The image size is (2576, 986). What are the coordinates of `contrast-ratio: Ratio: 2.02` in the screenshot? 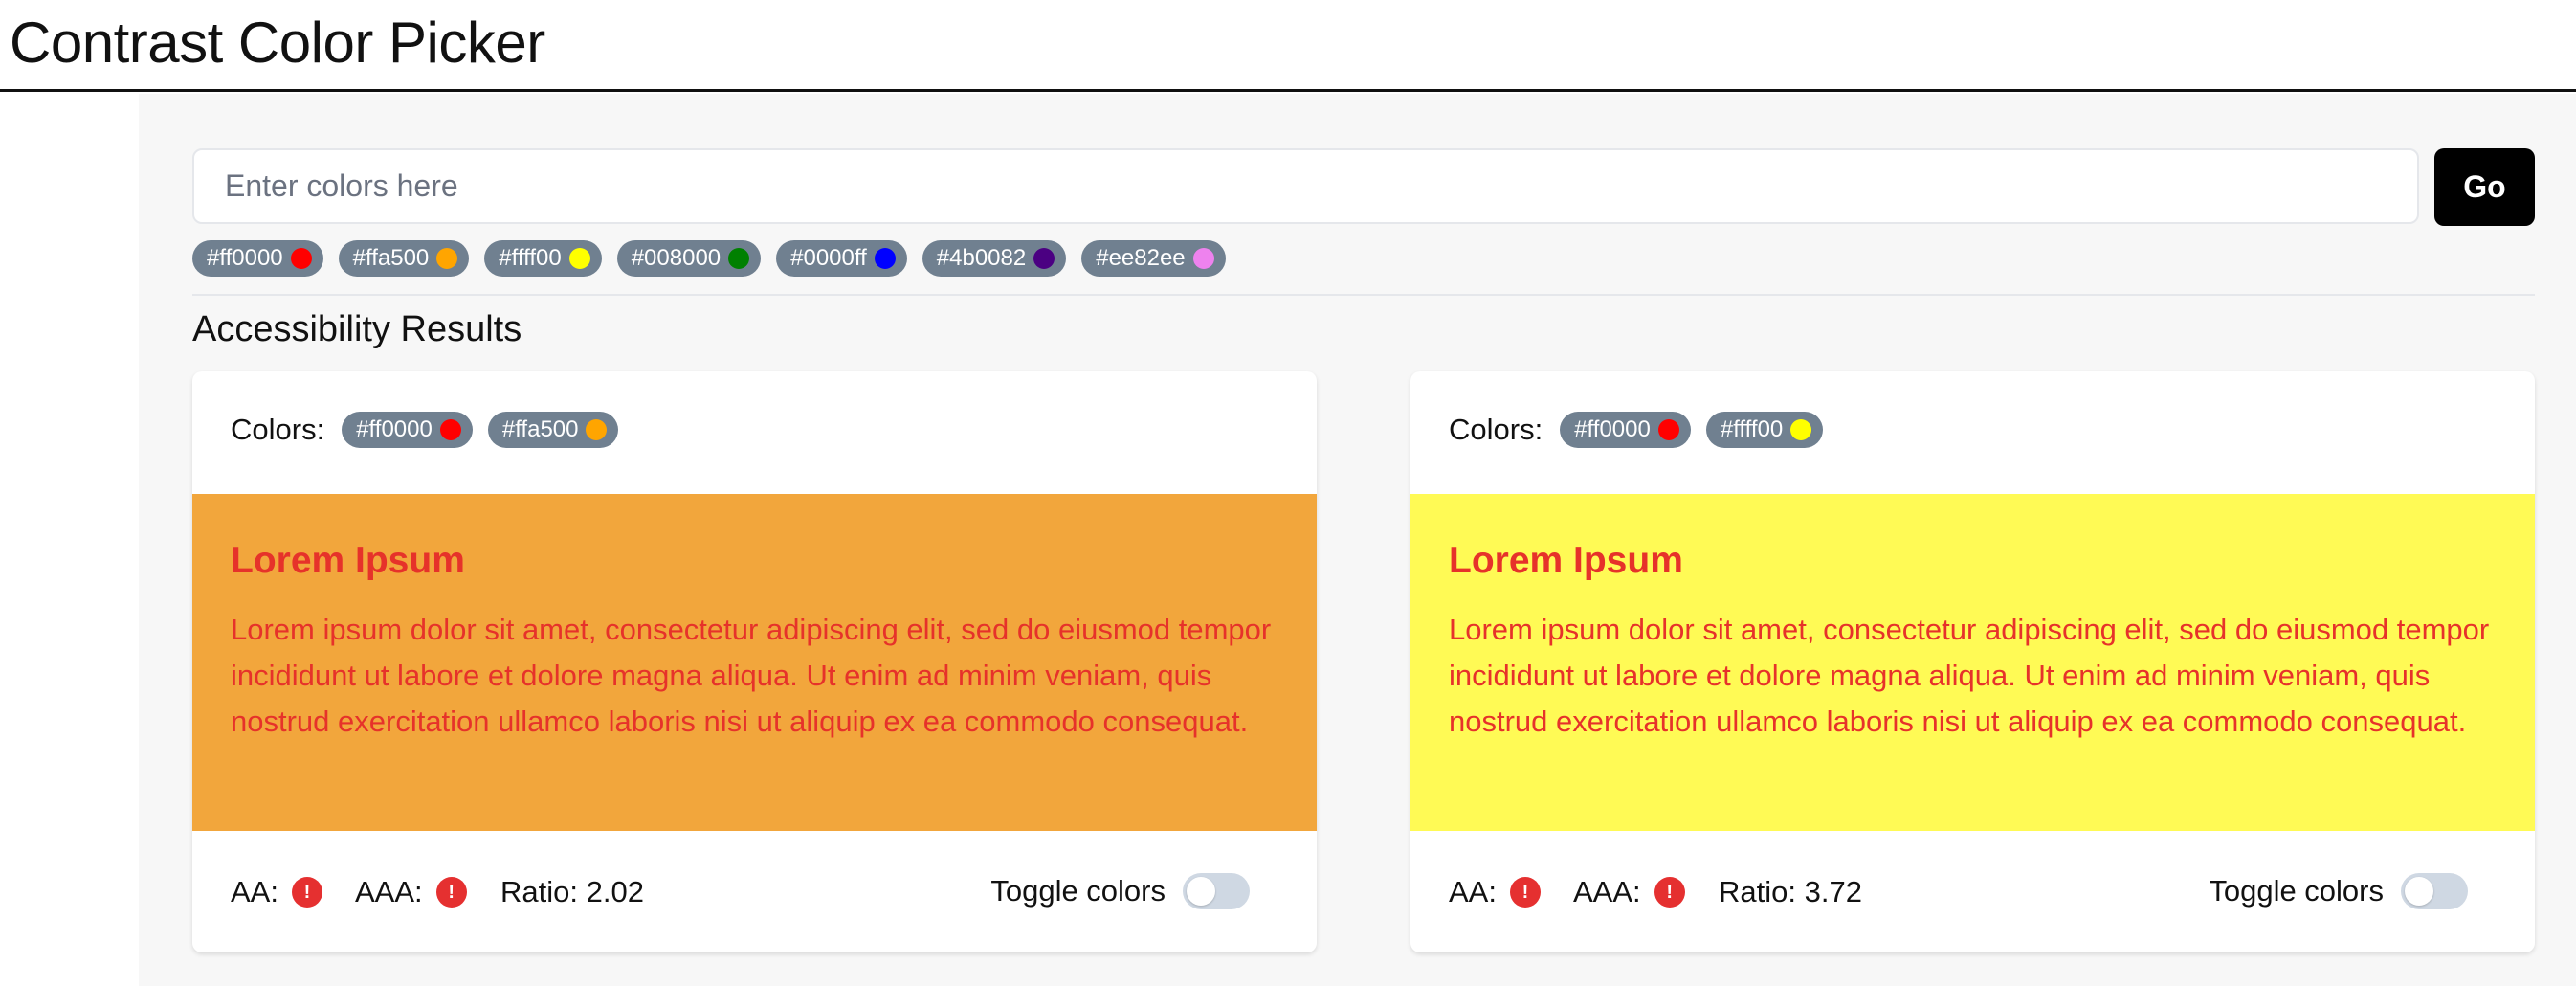 It's located at (572, 891).